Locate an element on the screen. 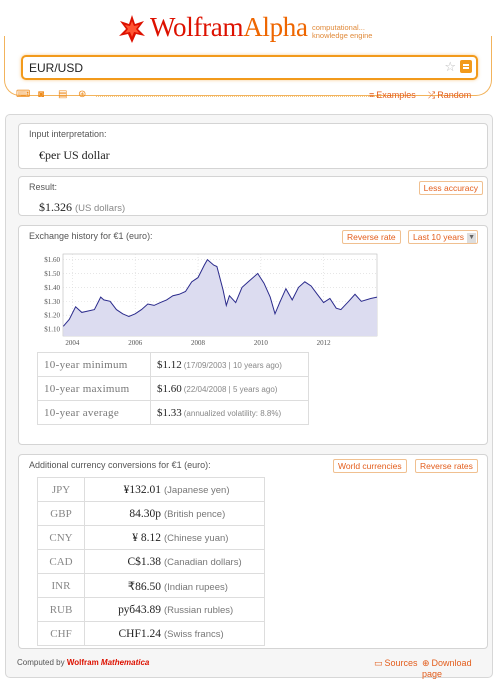 The image size is (498, 684). currency-code: CHF is located at coordinates (61, 633).